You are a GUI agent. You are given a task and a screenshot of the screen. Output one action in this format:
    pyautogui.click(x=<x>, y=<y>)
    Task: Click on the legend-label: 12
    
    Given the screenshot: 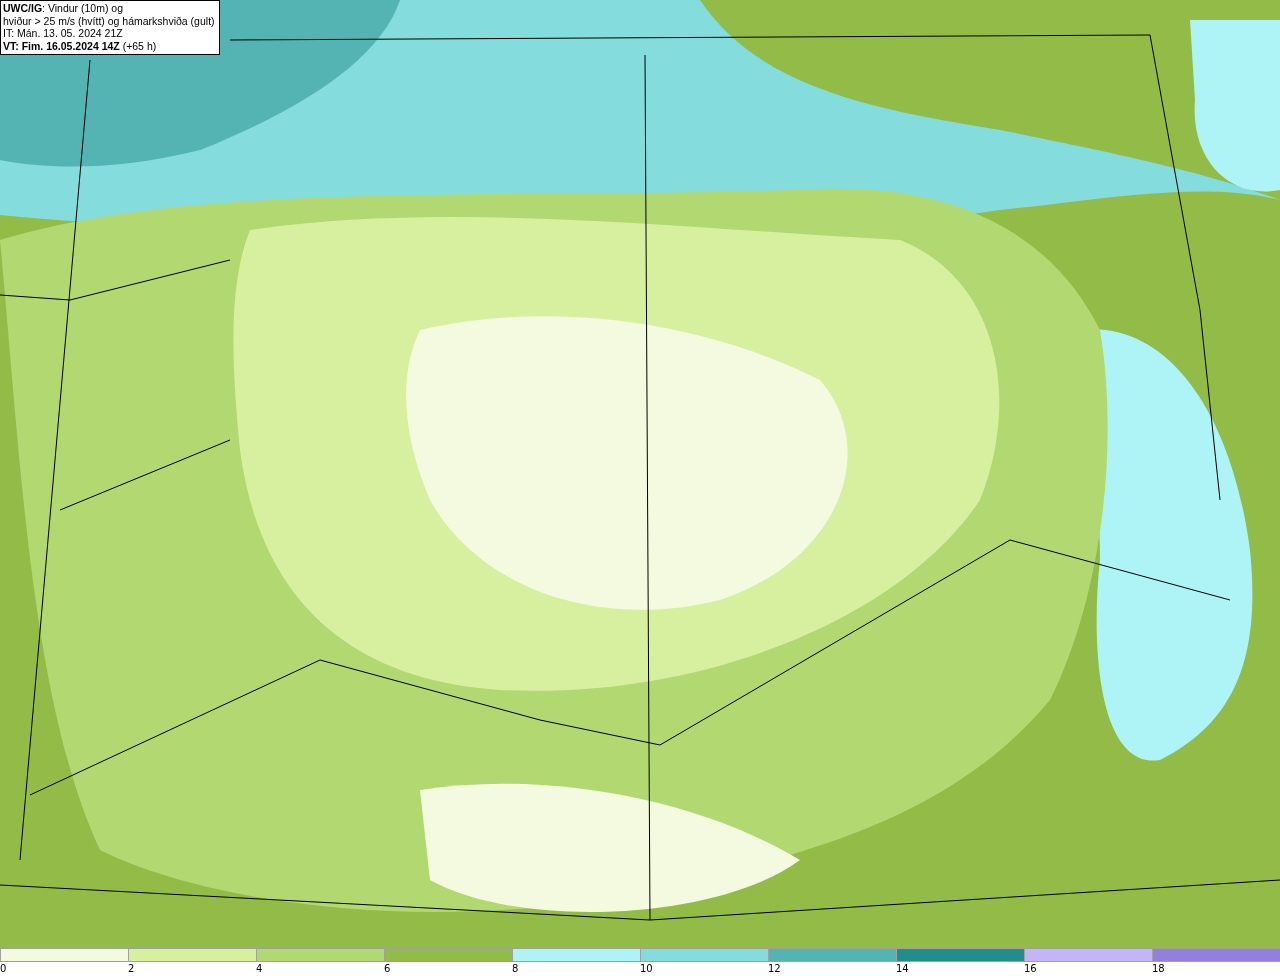 What is the action you would take?
    pyautogui.click(x=774, y=969)
    